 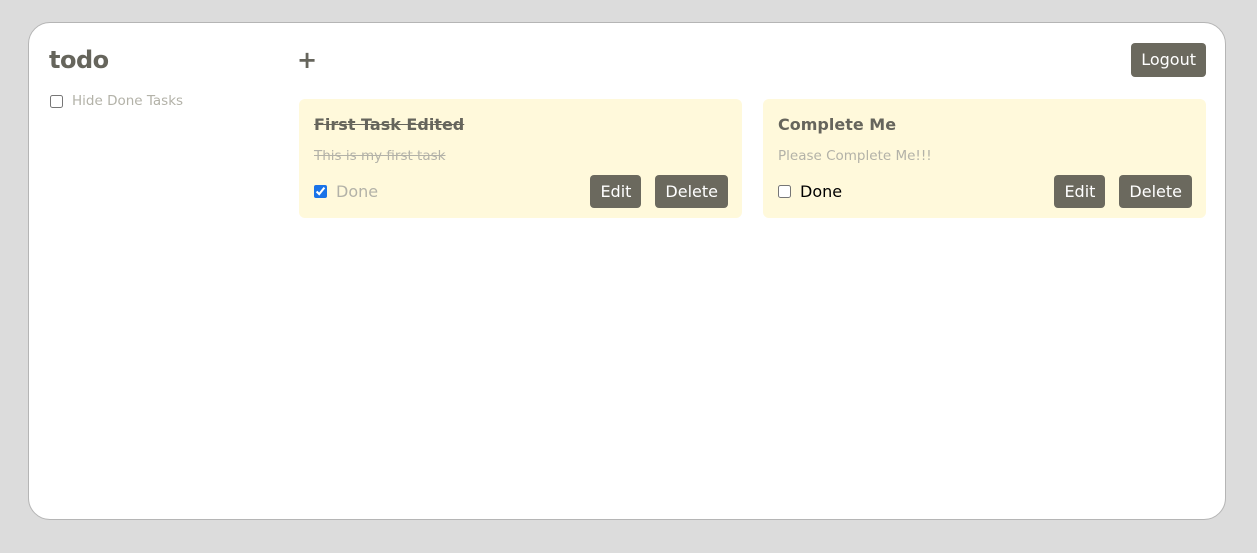 What do you see at coordinates (855, 156) in the screenshot?
I see `task-description: Please Complete Me!!!` at bounding box center [855, 156].